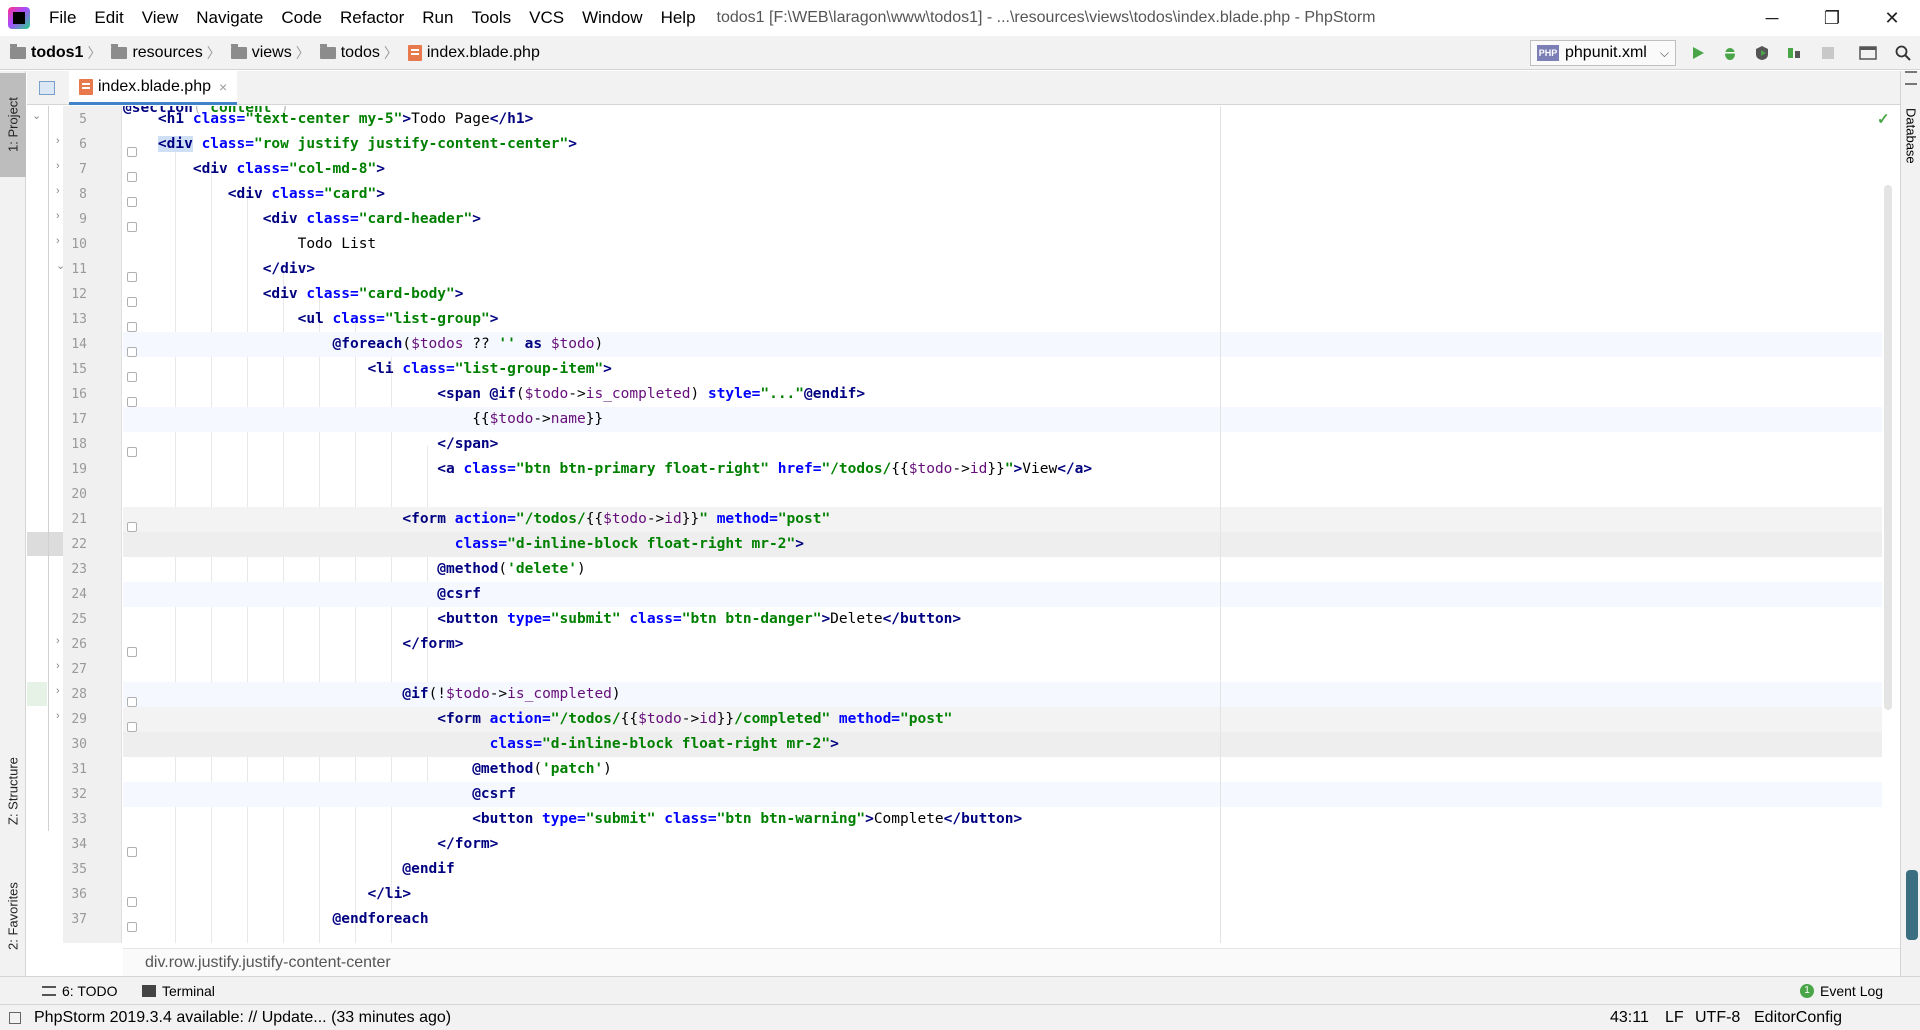 This screenshot has height=1030, width=1920. I want to click on line-number: 35, so click(79, 869).